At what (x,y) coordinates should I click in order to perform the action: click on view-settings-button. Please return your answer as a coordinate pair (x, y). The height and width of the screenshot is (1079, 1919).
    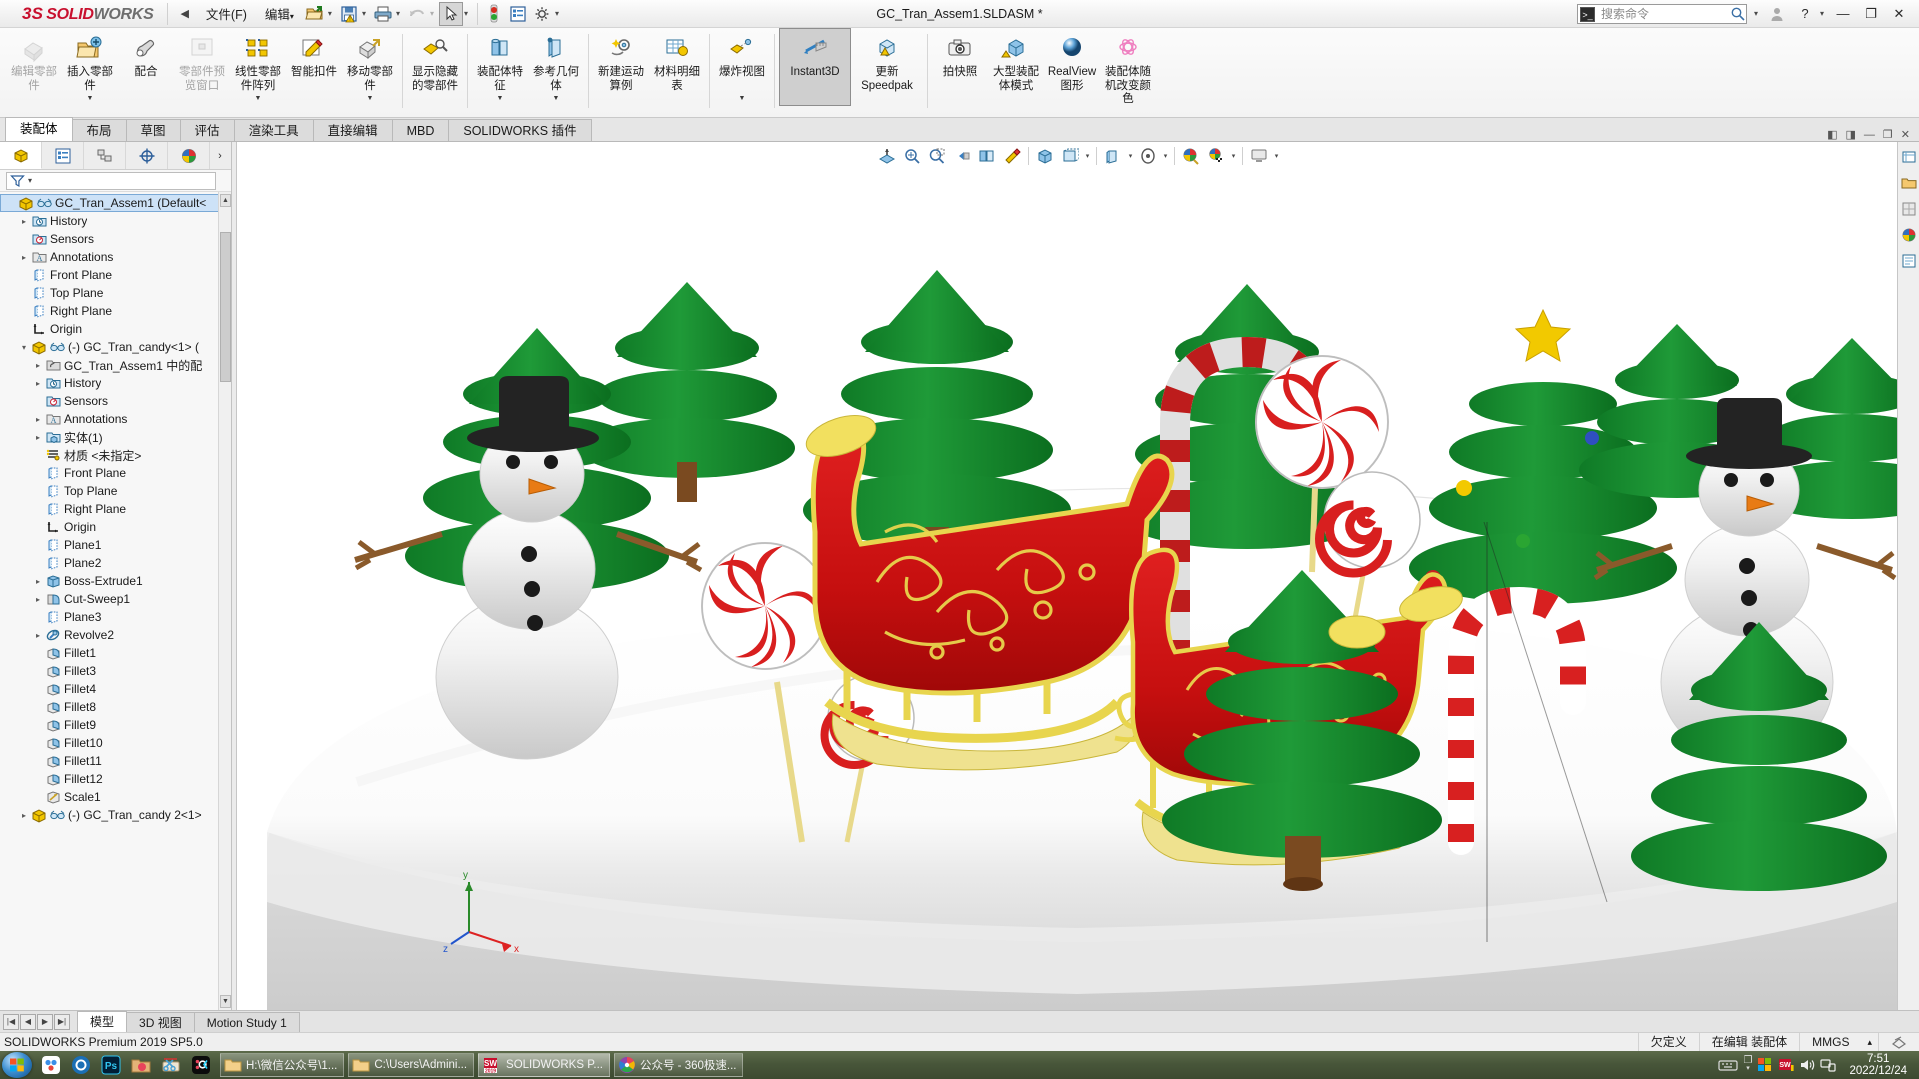
    Looking at the image, I should click on (1216, 156).